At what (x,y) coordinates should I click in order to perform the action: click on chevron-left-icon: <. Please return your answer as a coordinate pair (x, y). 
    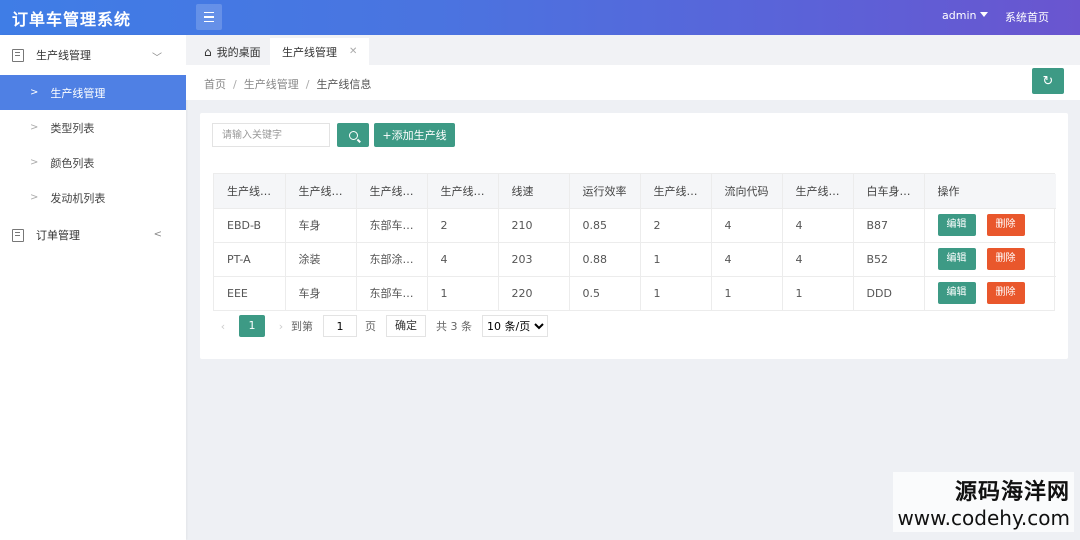
    Looking at the image, I should click on (157, 234).